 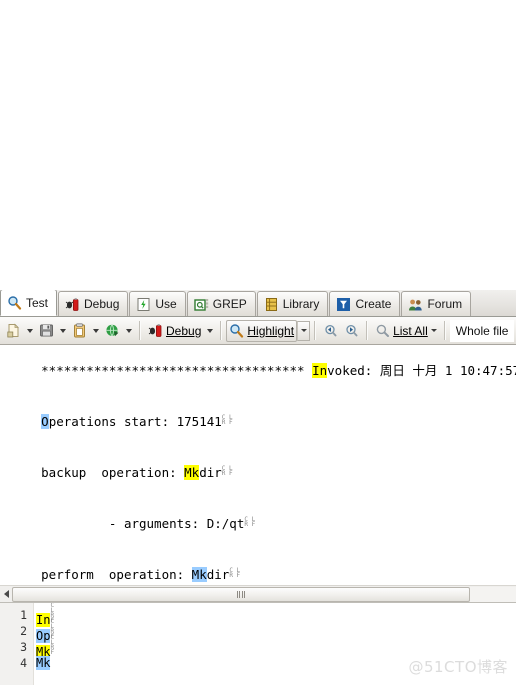 What do you see at coordinates (201, 304) in the screenshot?
I see `grep-window-icon` at bounding box center [201, 304].